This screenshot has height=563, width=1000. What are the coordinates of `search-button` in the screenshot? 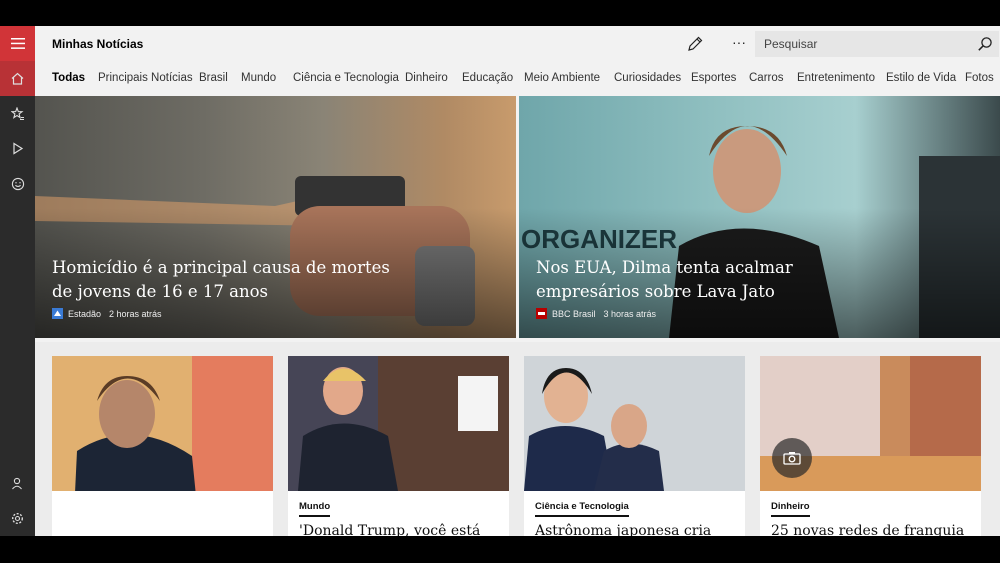 It's located at (985, 46).